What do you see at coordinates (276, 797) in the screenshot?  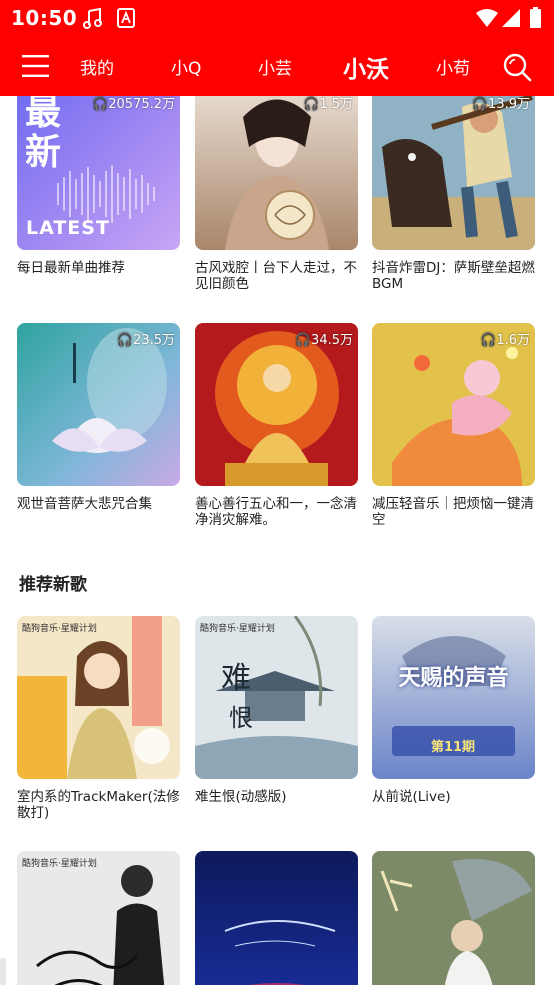 I see `song-title: 难生恨(动感版)` at bounding box center [276, 797].